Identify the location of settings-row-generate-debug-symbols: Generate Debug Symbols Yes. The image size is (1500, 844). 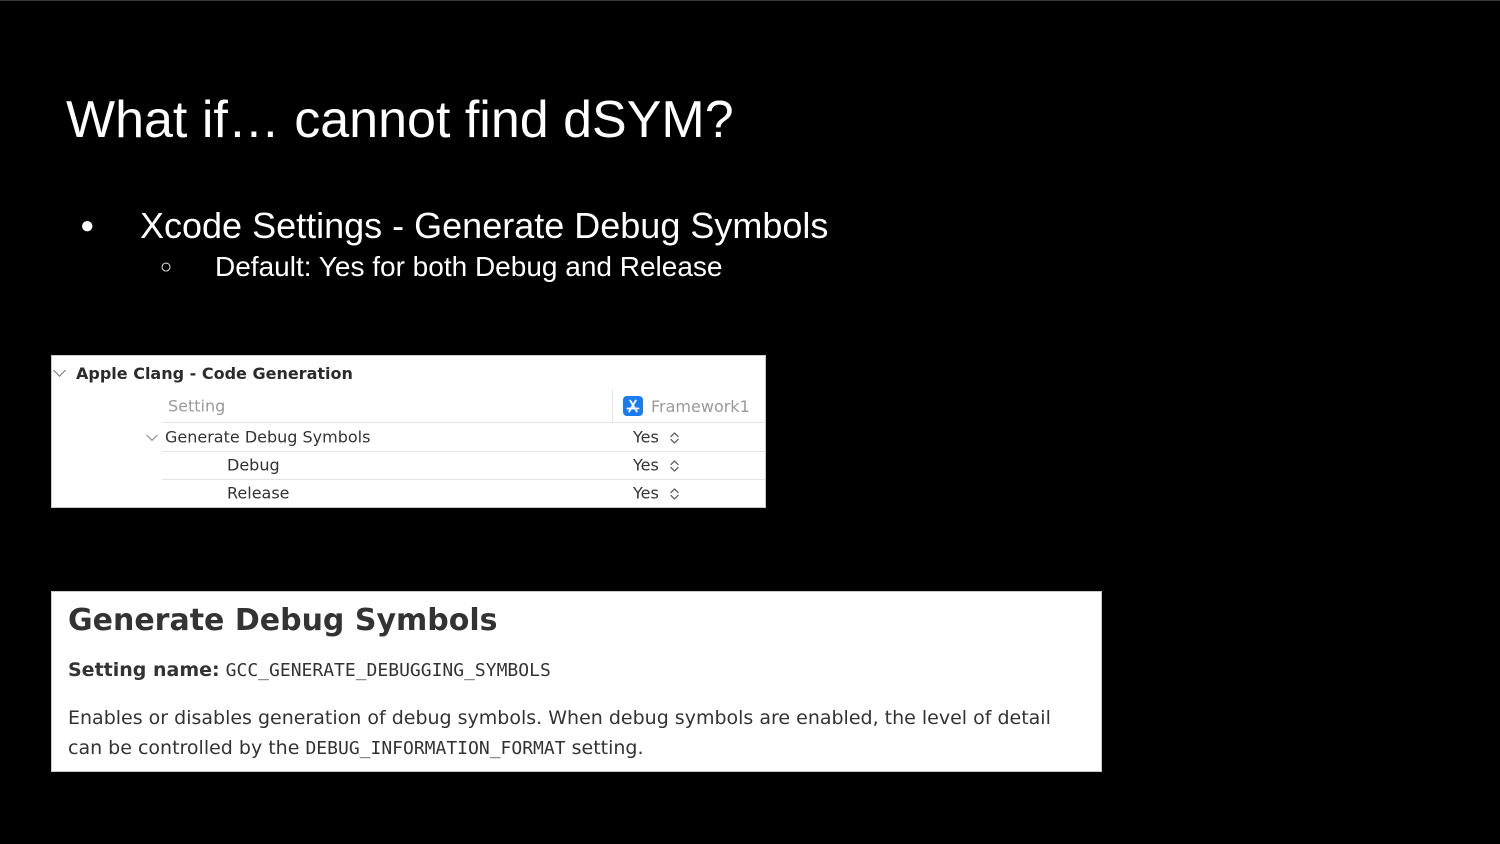
(455, 437).